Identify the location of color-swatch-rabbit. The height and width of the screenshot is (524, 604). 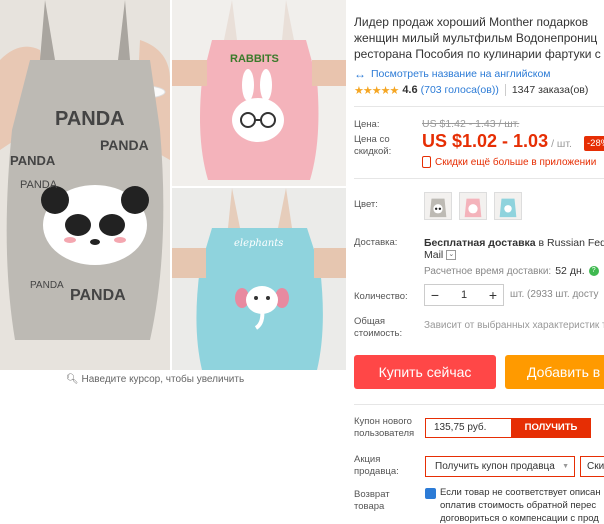
(473, 206).